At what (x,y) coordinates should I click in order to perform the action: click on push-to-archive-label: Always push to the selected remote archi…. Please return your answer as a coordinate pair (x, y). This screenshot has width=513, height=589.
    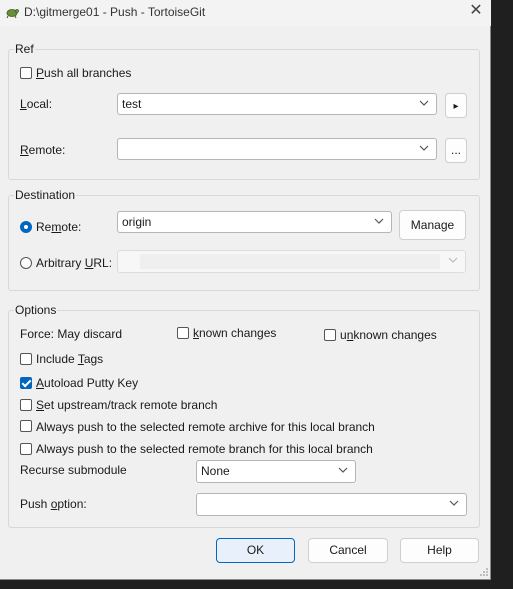
    Looking at the image, I should click on (205, 427).